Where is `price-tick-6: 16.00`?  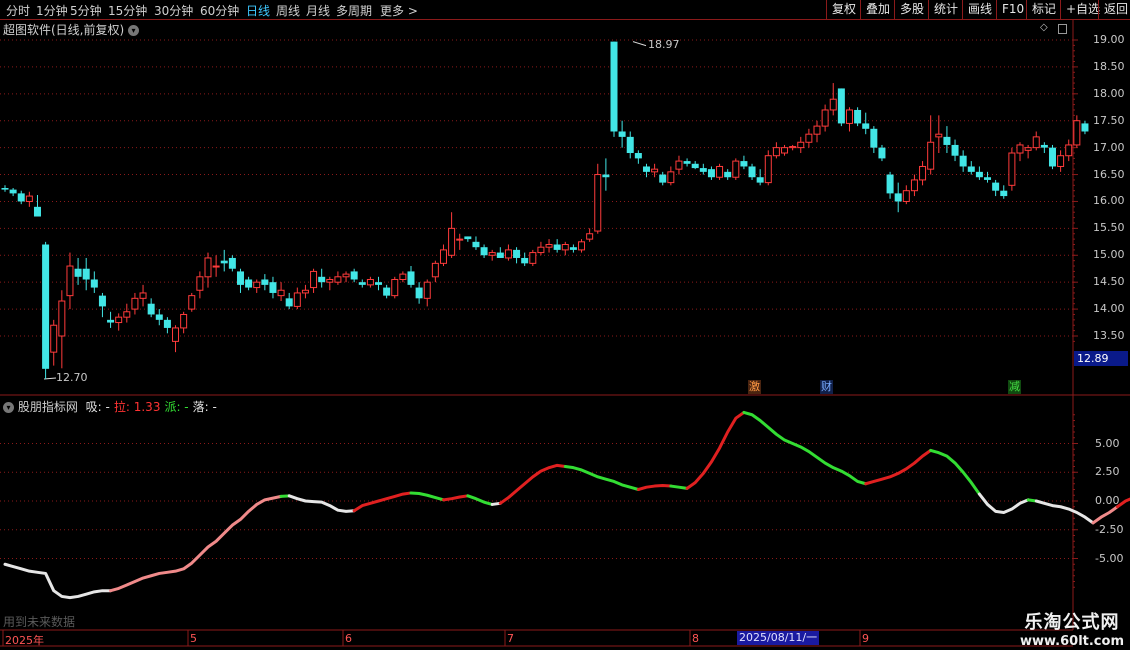 price-tick-6: 16.00 is located at coordinates (1109, 201).